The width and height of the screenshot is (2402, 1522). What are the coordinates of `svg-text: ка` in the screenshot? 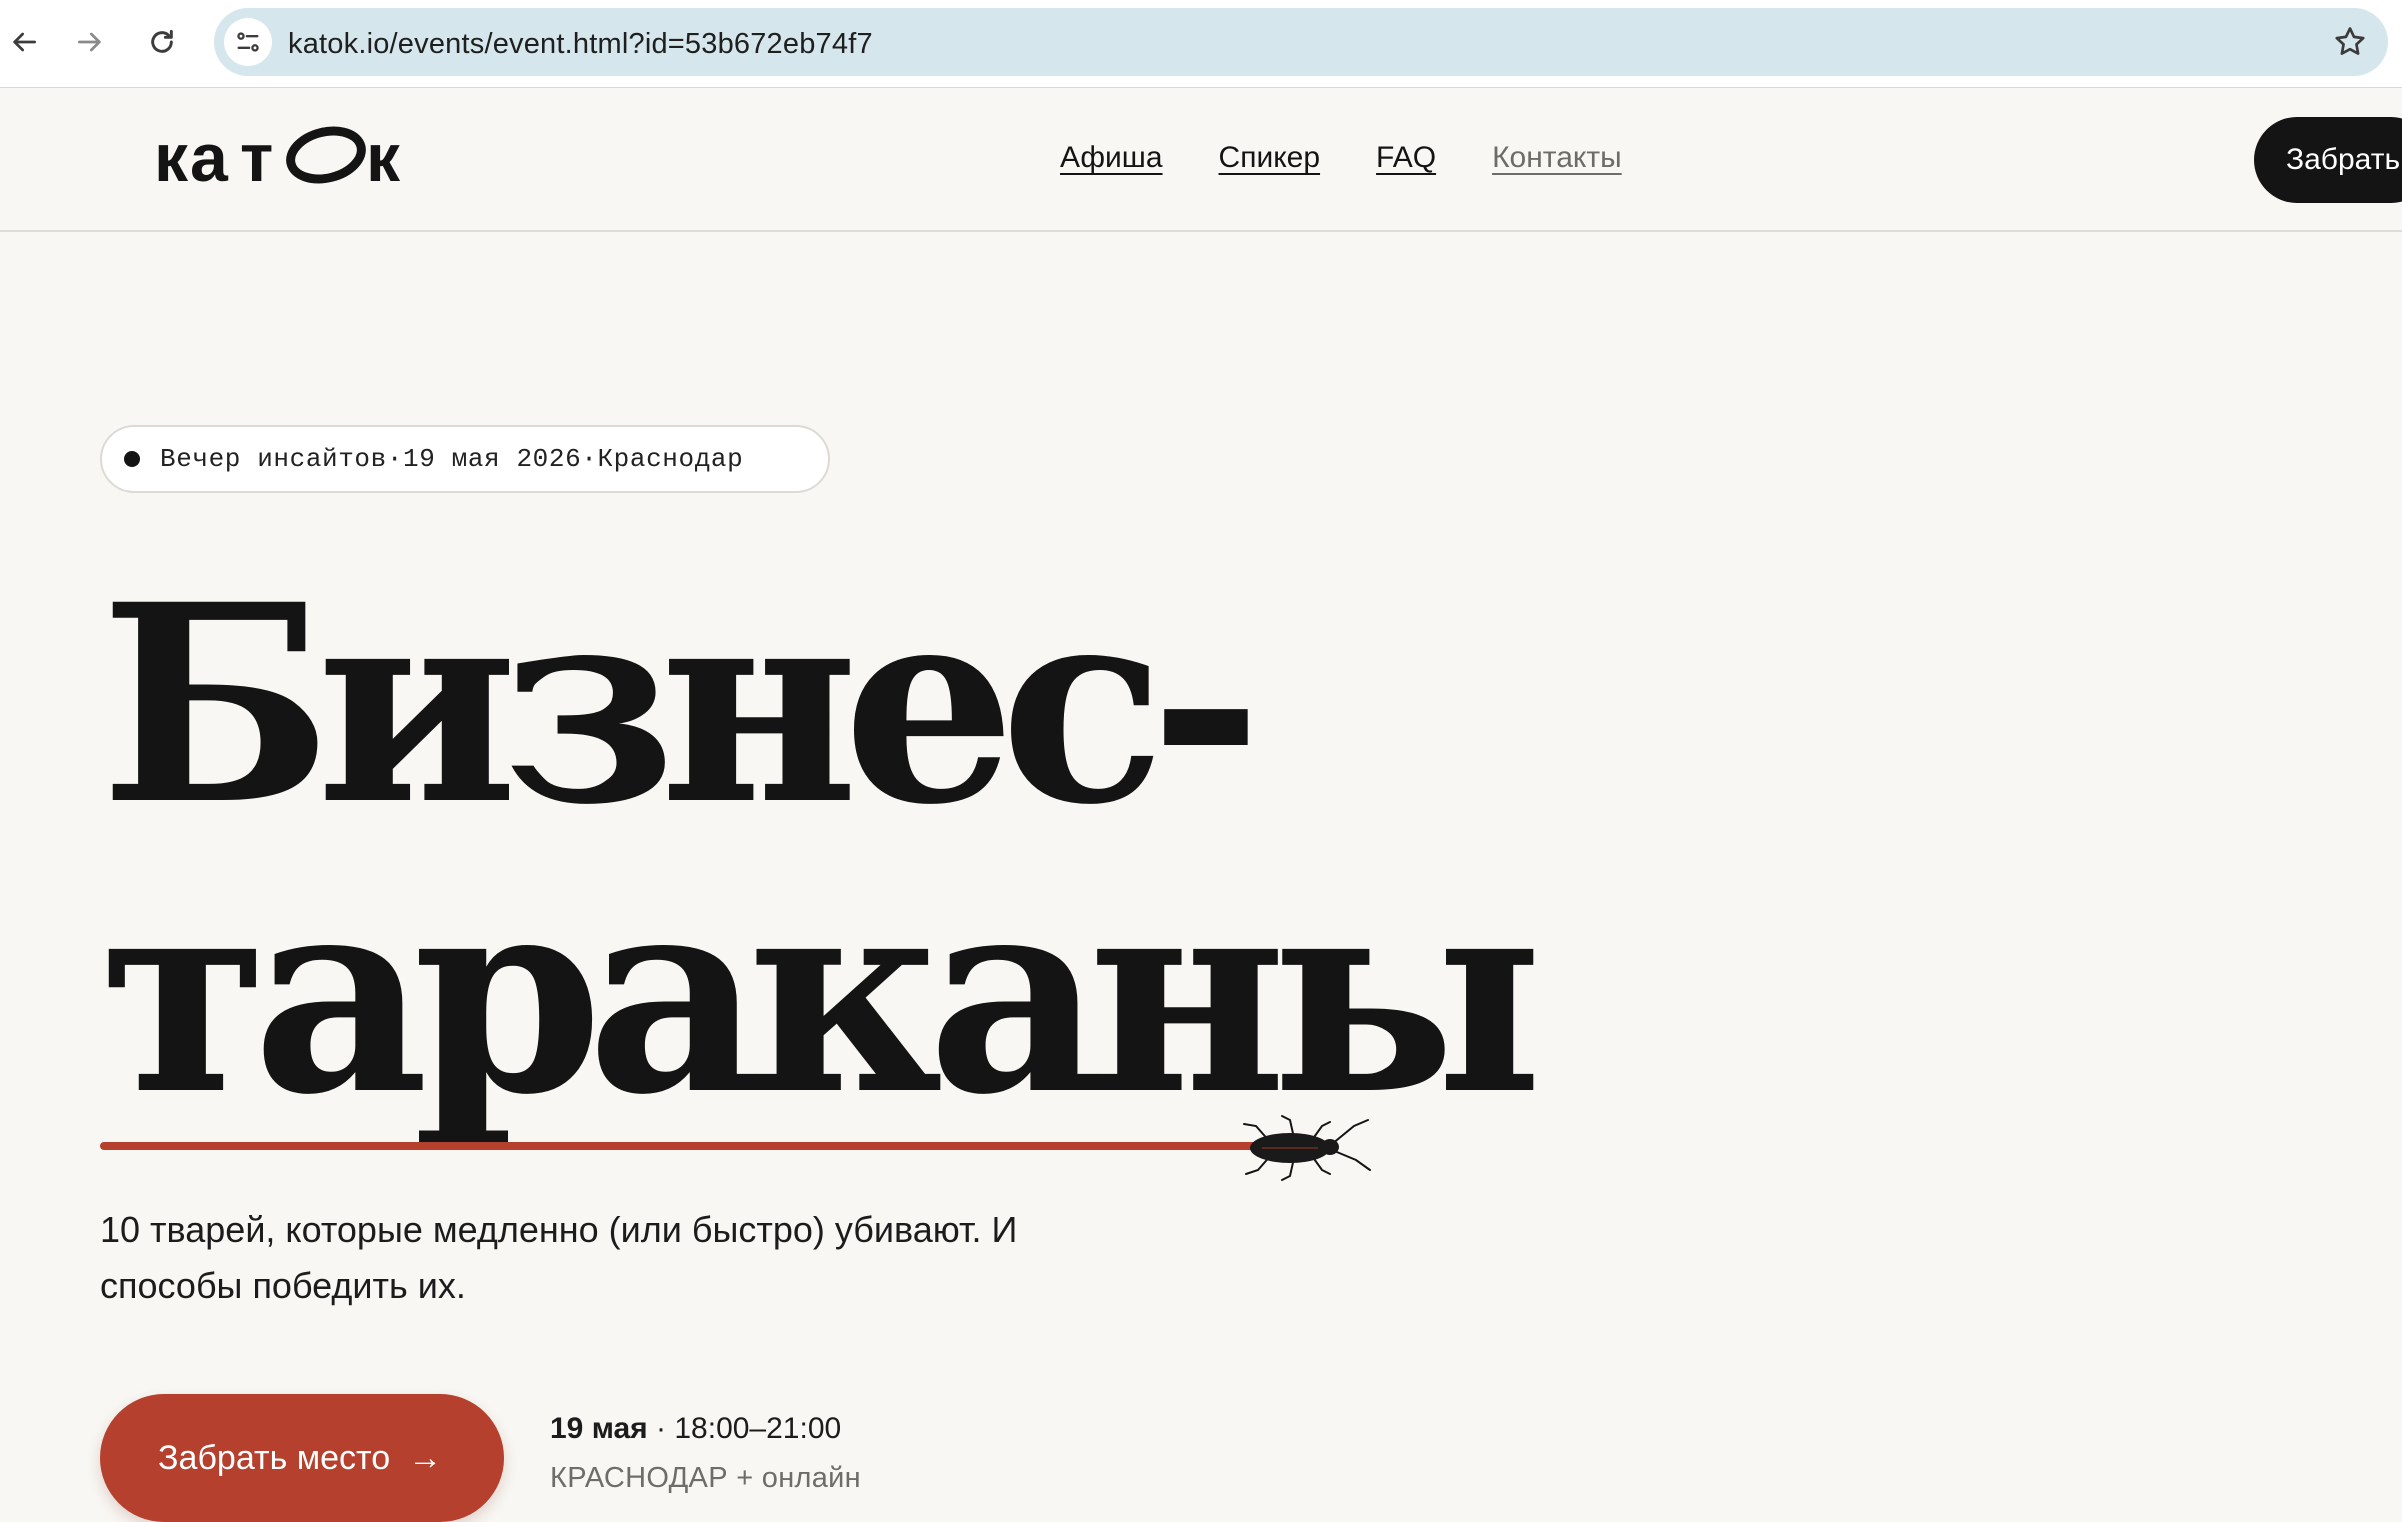 It's located at (192, 158).